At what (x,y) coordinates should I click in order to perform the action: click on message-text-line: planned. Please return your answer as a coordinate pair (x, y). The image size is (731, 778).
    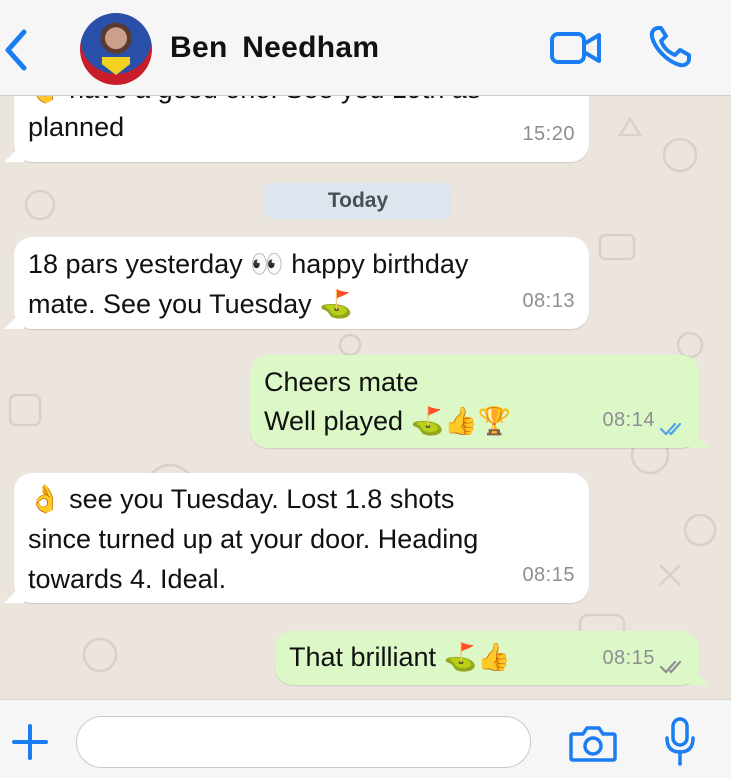
    Looking at the image, I should click on (76, 127).